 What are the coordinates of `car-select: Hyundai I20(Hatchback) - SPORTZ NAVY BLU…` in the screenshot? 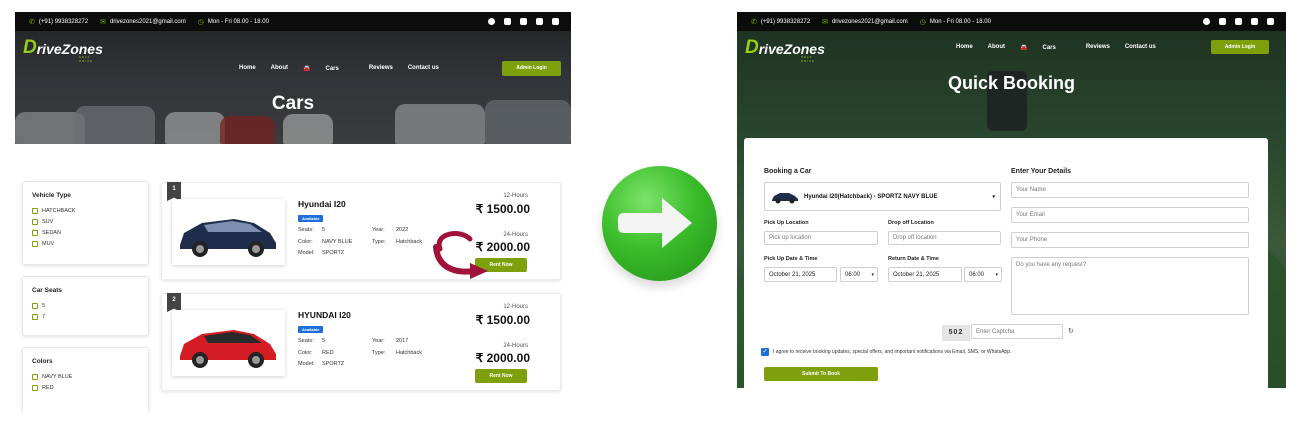 It's located at (882, 196).